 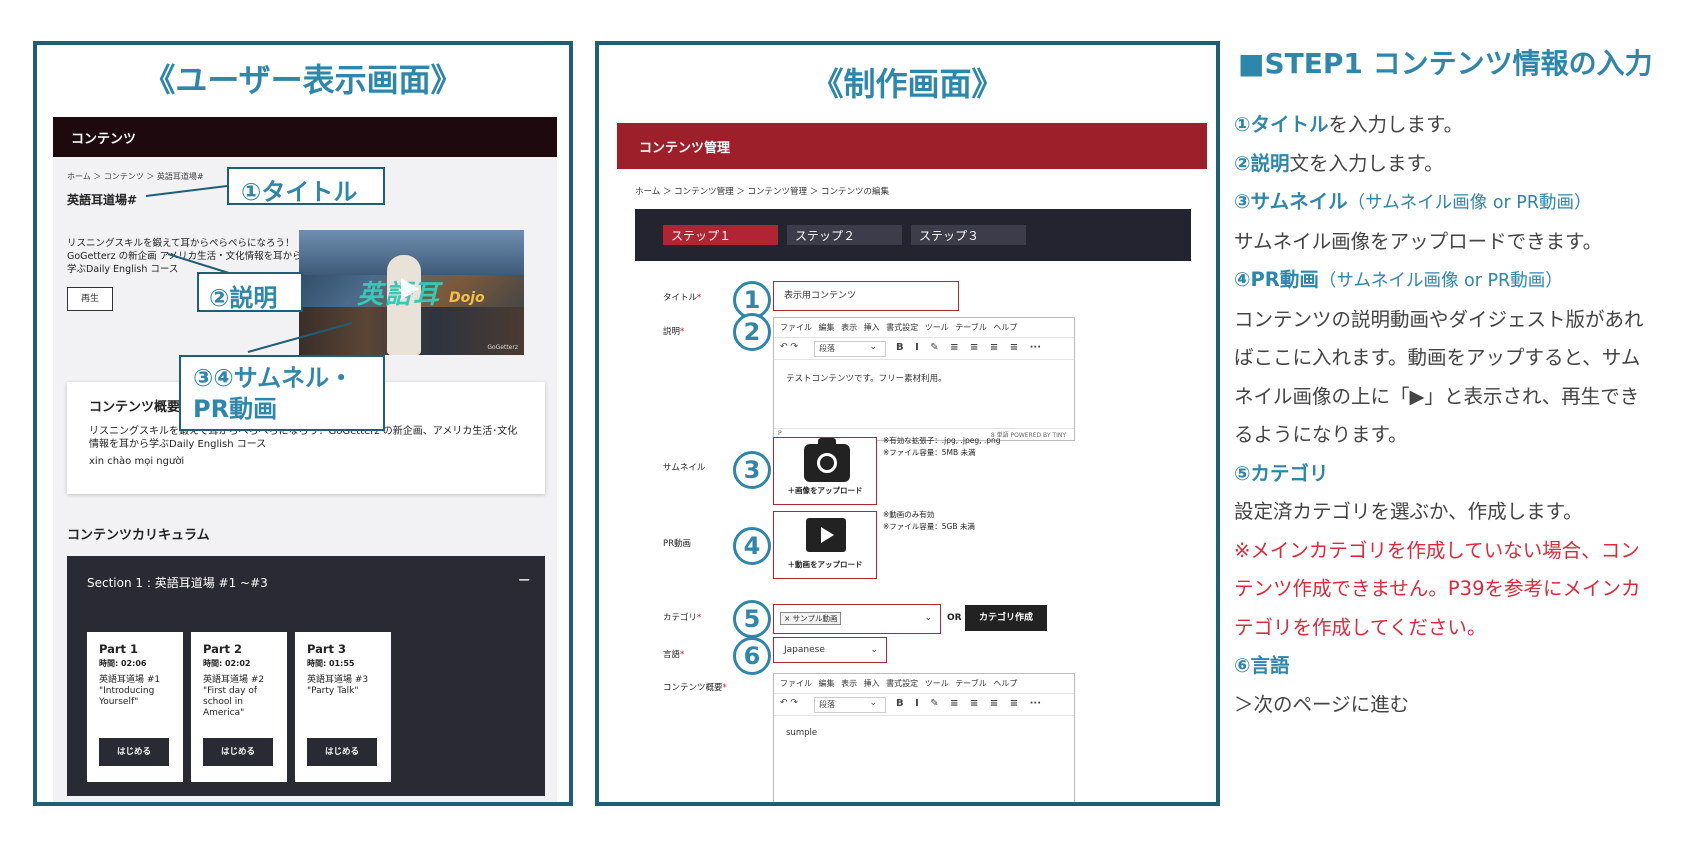 What do you see at coordinates (682, 297) in the screenshot?
I see `label-title: タイトル*` at bounding box center [682, 297].